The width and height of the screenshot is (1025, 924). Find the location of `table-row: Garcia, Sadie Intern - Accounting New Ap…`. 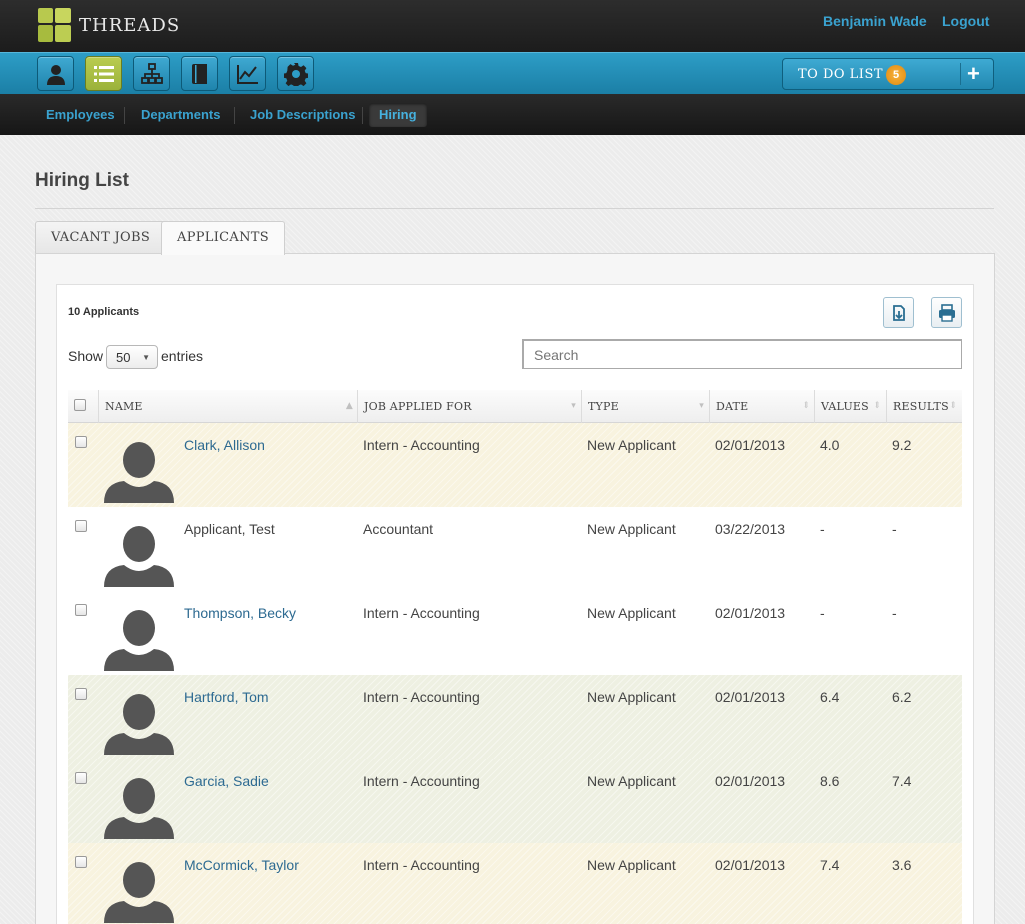

table-row: Garcia, Sadie Intern - Accounting New Ap… is located at coordinates (515, 801).